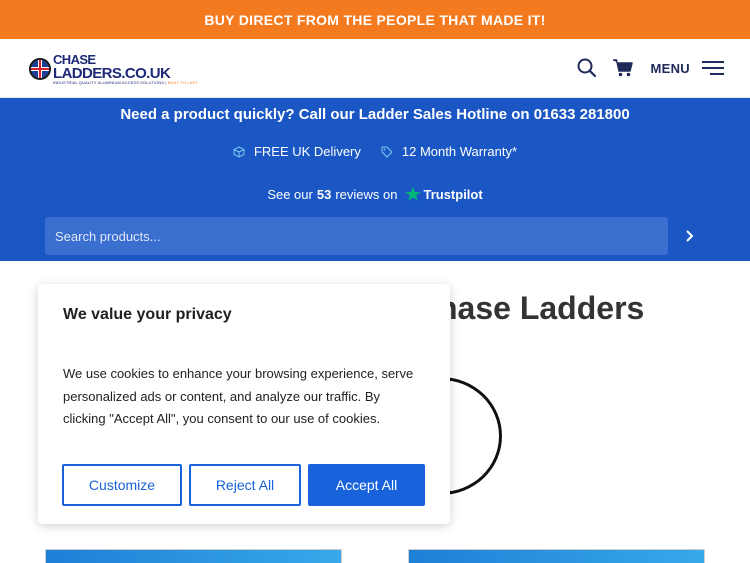  I want to click on promo-banner: BUY DIRECT FROM THE PEOPLE THAT MADE IT!, so click(375, 19).